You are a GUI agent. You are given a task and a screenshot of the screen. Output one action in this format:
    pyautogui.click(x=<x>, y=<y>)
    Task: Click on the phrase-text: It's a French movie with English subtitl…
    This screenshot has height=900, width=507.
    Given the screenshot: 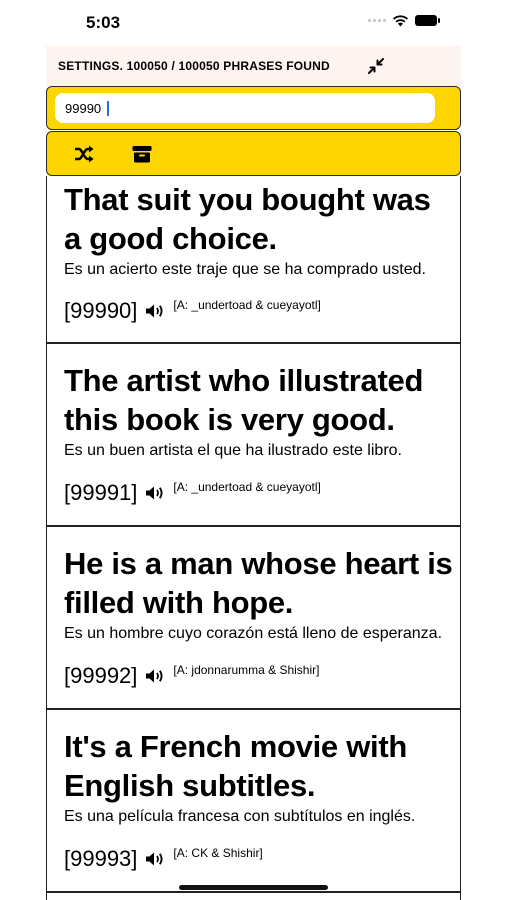 What is the action you would take?
    pyautogui.click(x=235, y=766)
    